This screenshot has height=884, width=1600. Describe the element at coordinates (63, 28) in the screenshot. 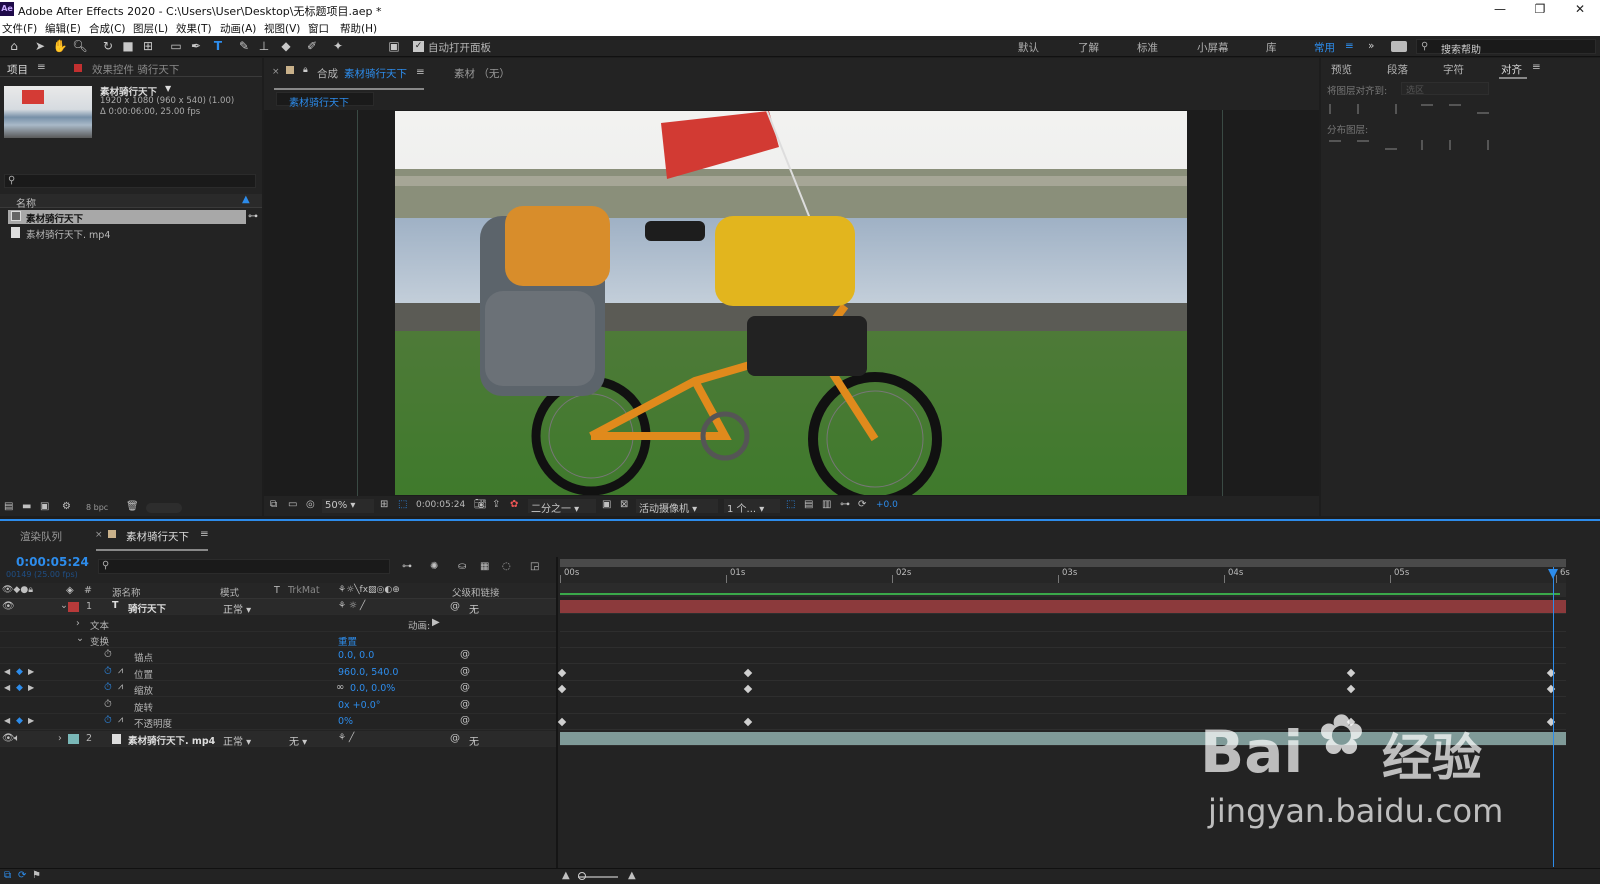

I see `menu-edit: 编辑(E)` at that location.